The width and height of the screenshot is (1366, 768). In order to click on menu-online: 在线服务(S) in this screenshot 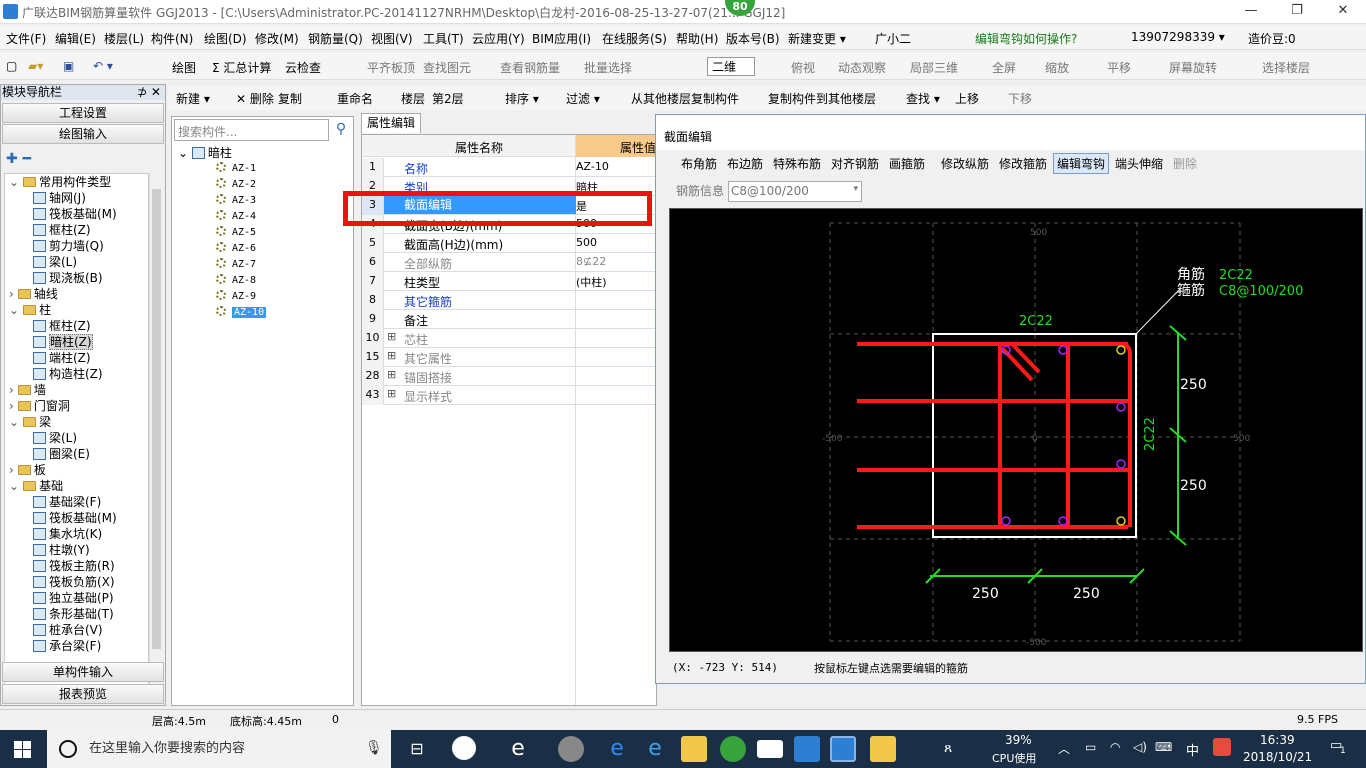, I will do `click(634, 38)`.